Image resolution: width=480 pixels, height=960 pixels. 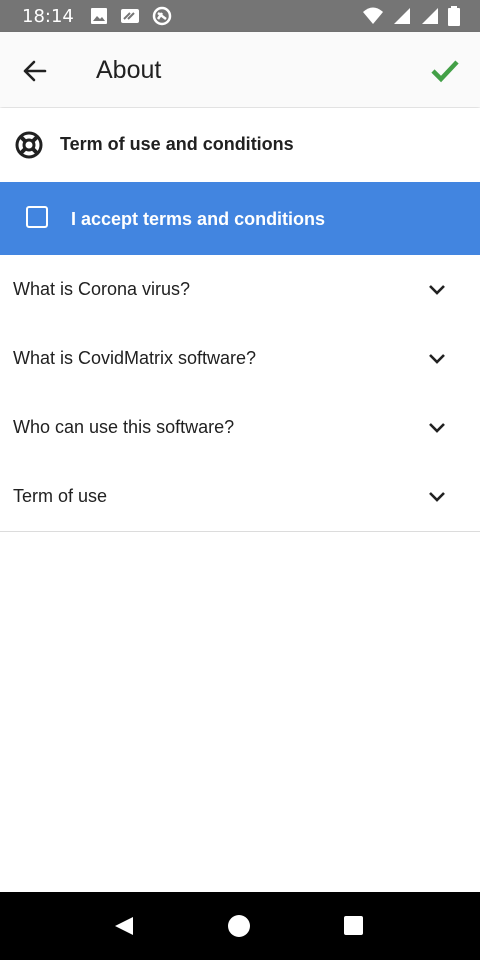 I want to click on faq-item: What is Corona virus?, so click(x=240, y=290).